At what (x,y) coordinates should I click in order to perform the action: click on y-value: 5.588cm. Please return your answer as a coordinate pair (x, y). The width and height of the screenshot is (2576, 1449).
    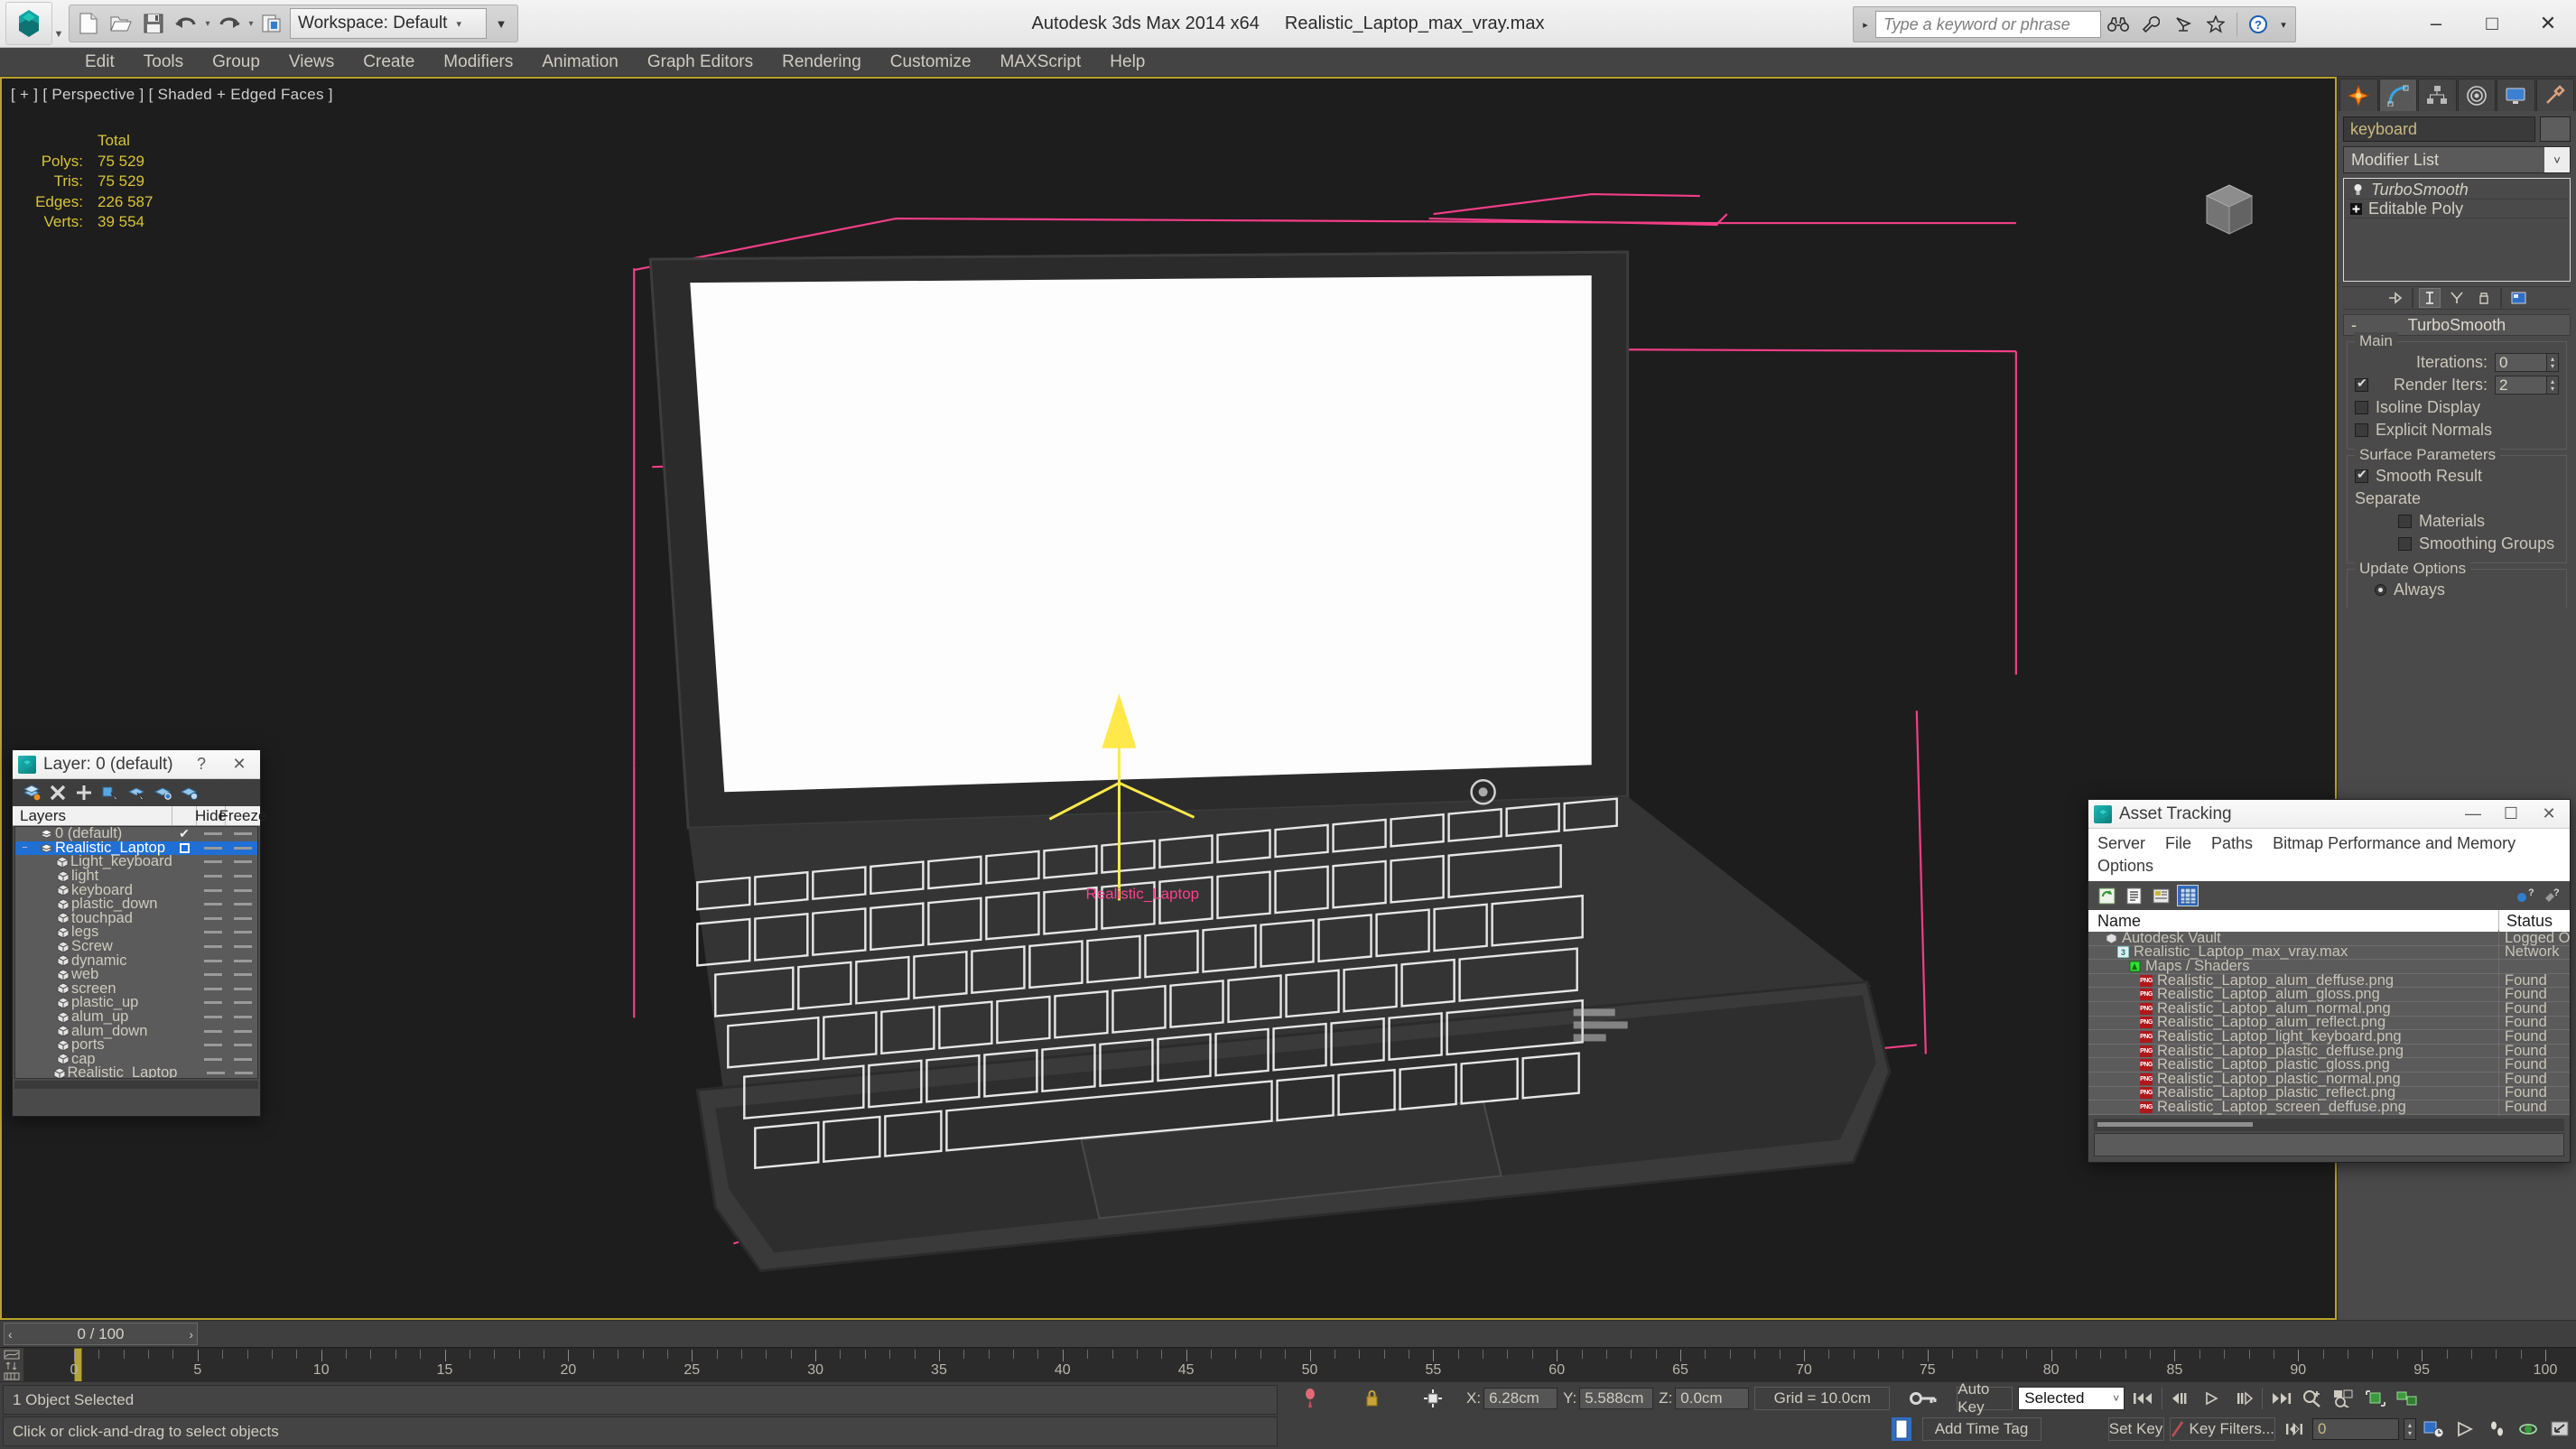
    Looking at the image, I should click on (1616, 1398).